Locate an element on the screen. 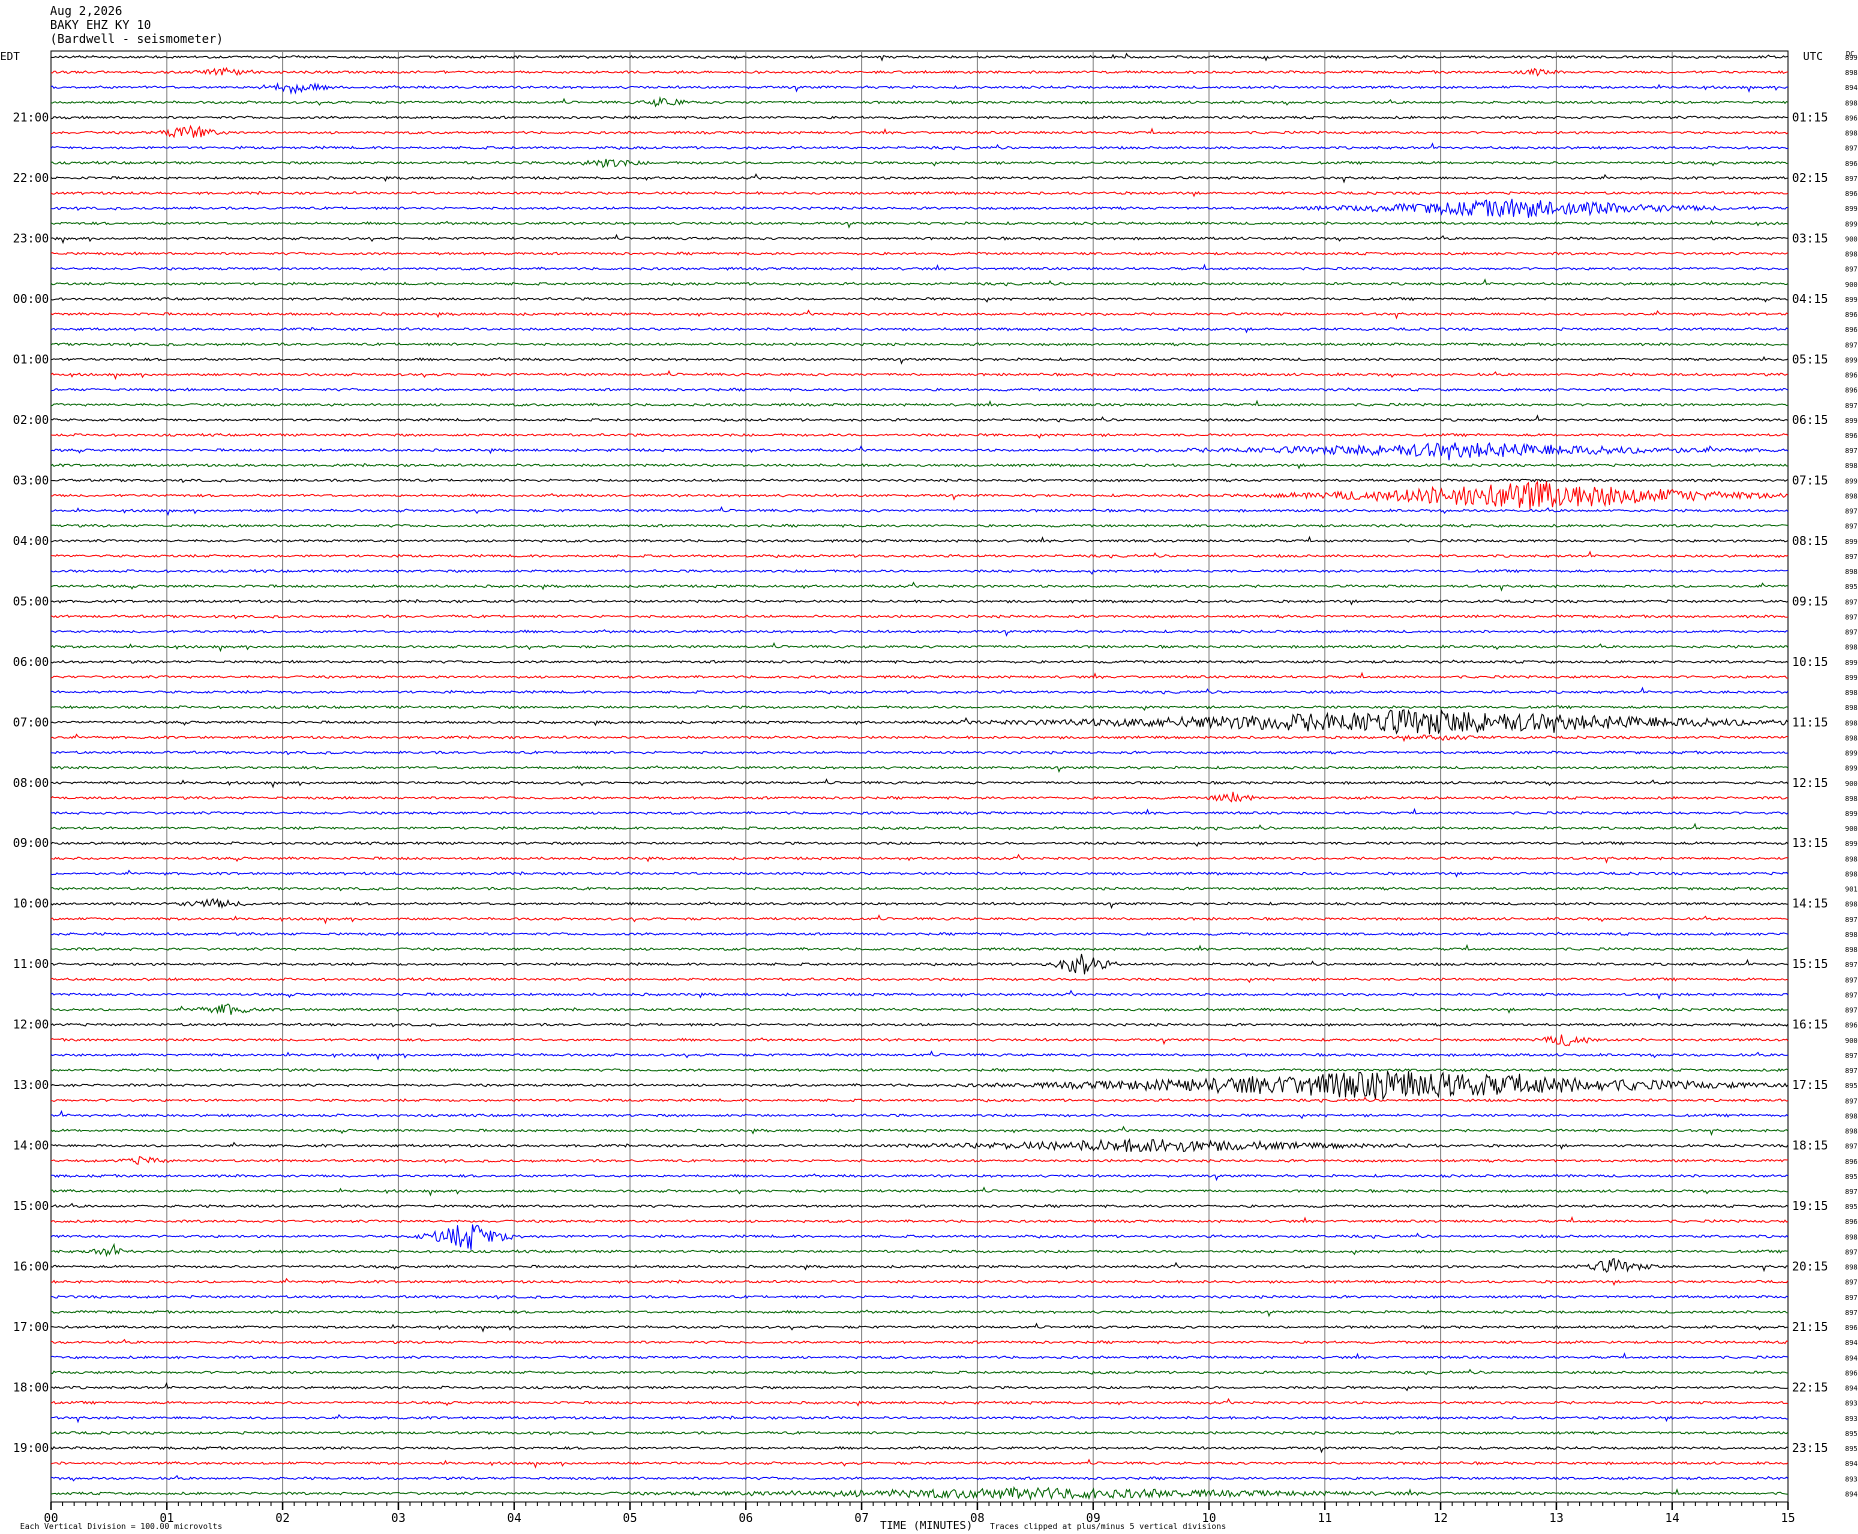 This screenshot has height=1534, width=1858. right-hour-label: 20:15 is located at coordinates (1810, 1267).